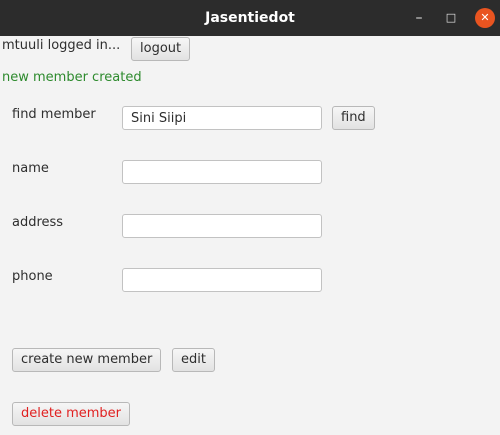 This screenshot has width=500, height=435. I want to click on logout-button: logout, so click(161, 49).